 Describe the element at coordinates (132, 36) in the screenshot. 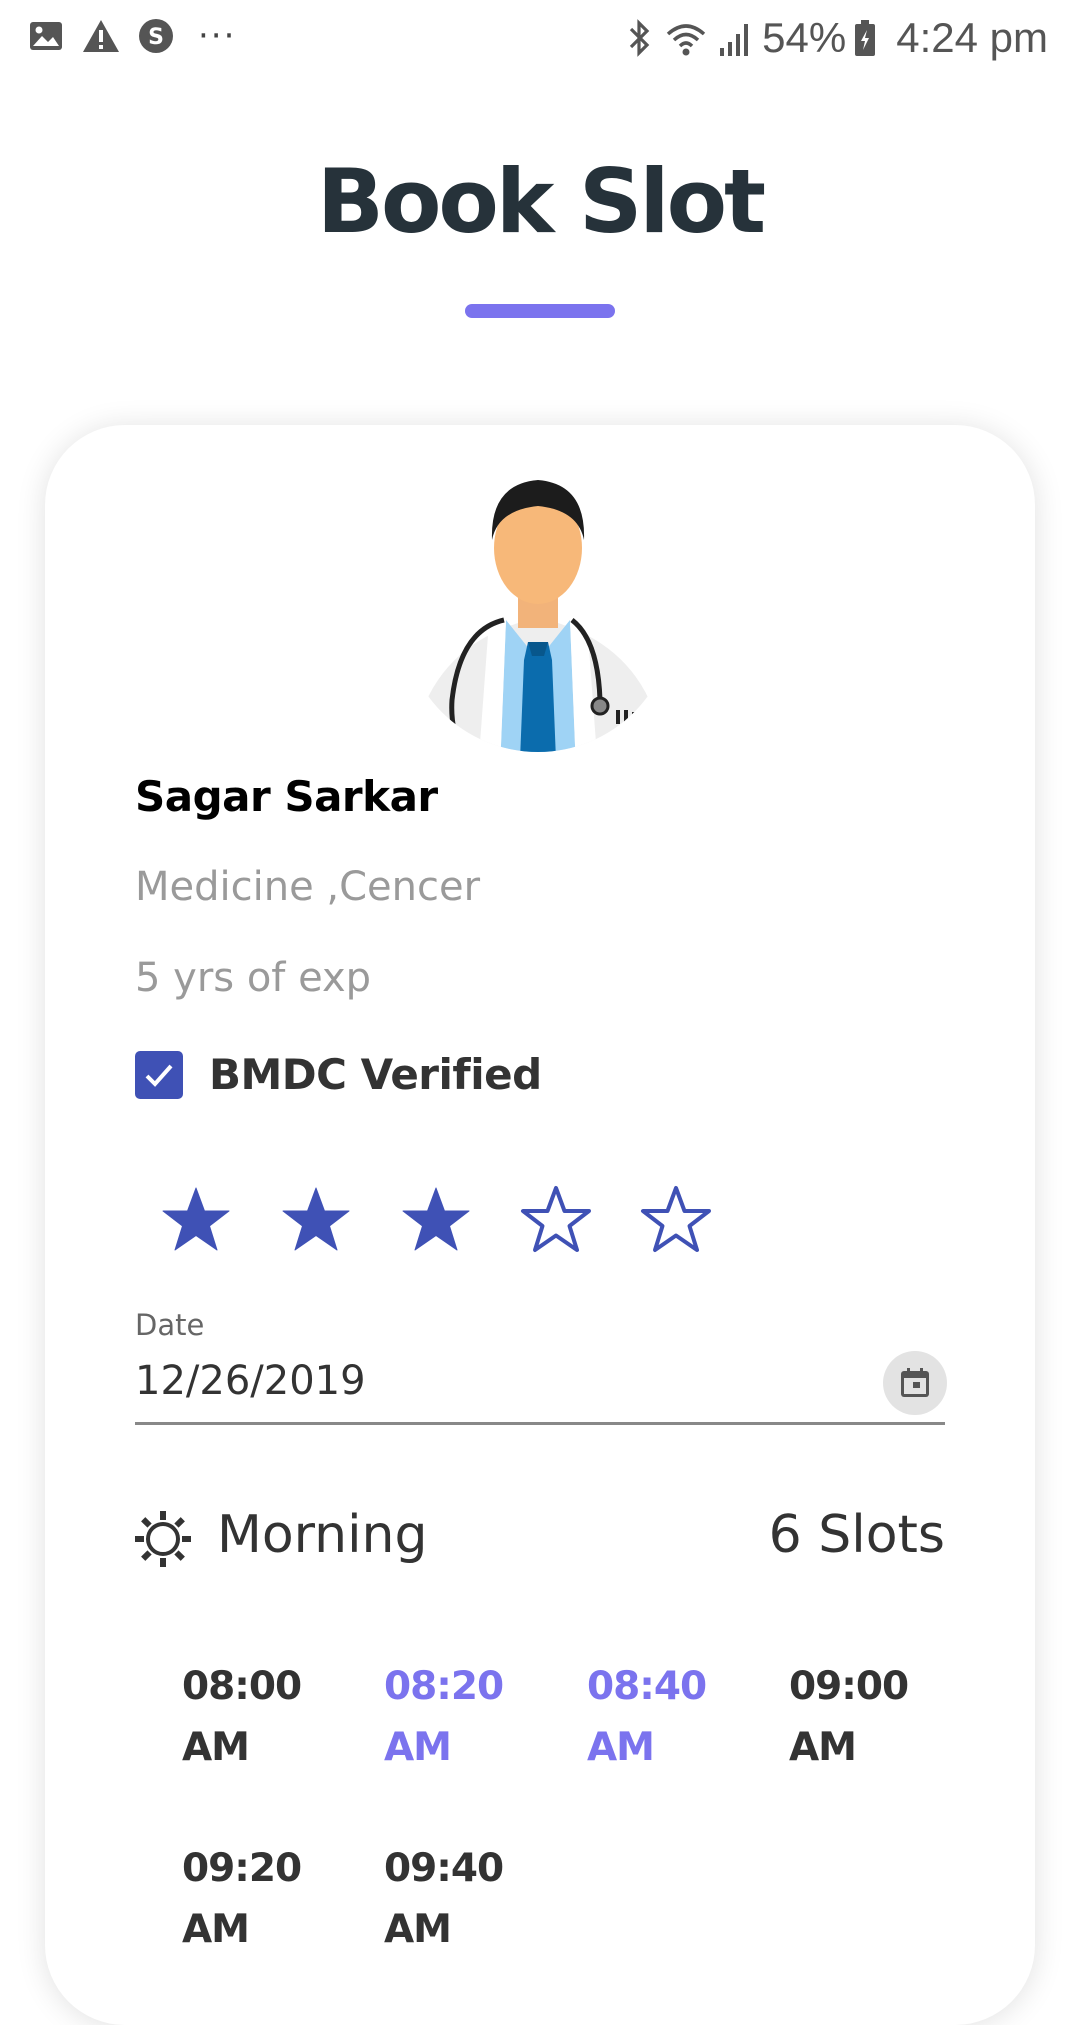

I see `status-bar-left: S ···` at that location.